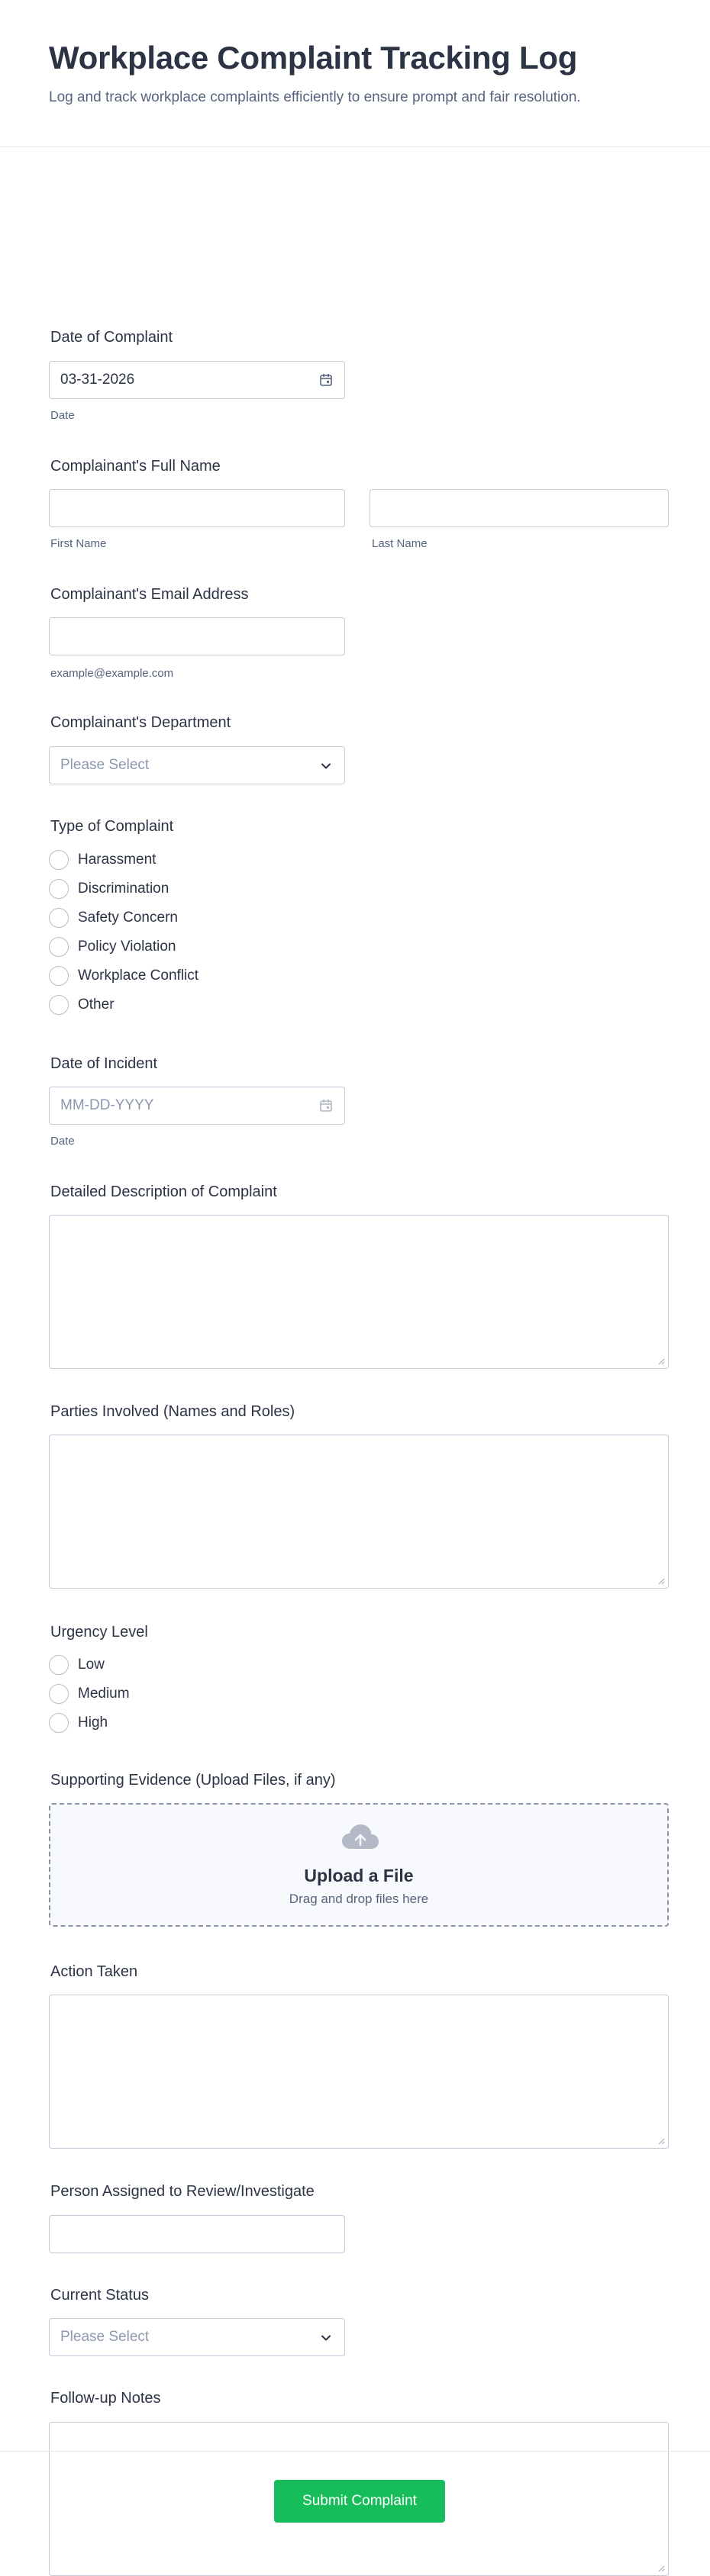 The width and height of the screenshot is (710, 2576). Describe the element at coordinates (107, 1105) in the screenshot. I see `date-of-incident-placeholder: MM-DD-YYYY` at that location.